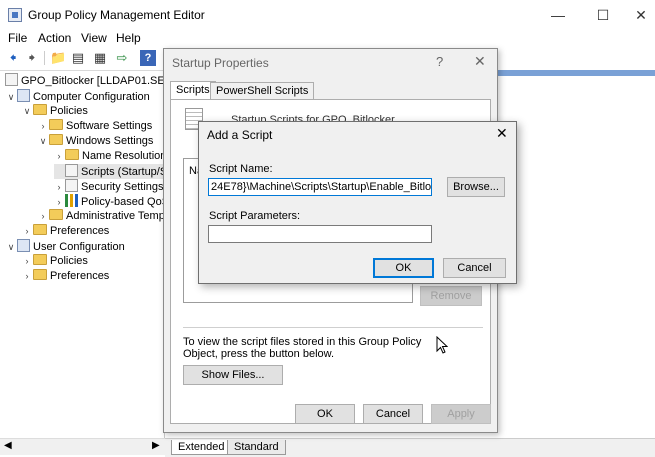 This screenshot has width=655, height=457. Describe the element at coordinates (65, 246) in the screenshot. I see `tree-item-user-configuration: ∨ User Configuration` at that location.